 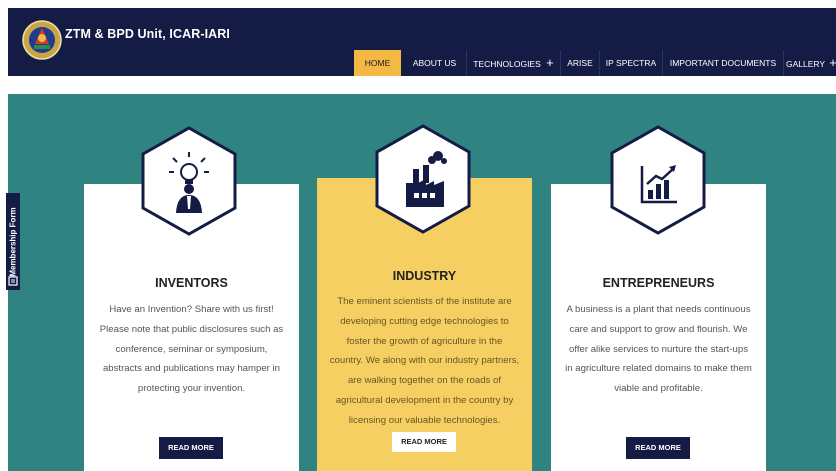 What do you see at coordinates (424, 341) in the screenshot?
I see `card-text-line: foster the growth of agriculture in the` at bounding box center [424, 341].